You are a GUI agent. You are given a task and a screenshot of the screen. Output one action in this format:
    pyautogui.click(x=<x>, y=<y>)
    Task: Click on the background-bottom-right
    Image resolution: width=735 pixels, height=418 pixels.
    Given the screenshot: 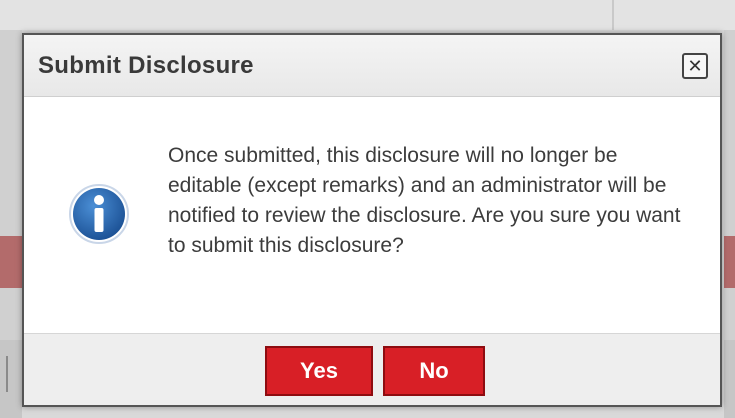 What is the action you would take?
    pyautogui.click(x=729, y=379)
    